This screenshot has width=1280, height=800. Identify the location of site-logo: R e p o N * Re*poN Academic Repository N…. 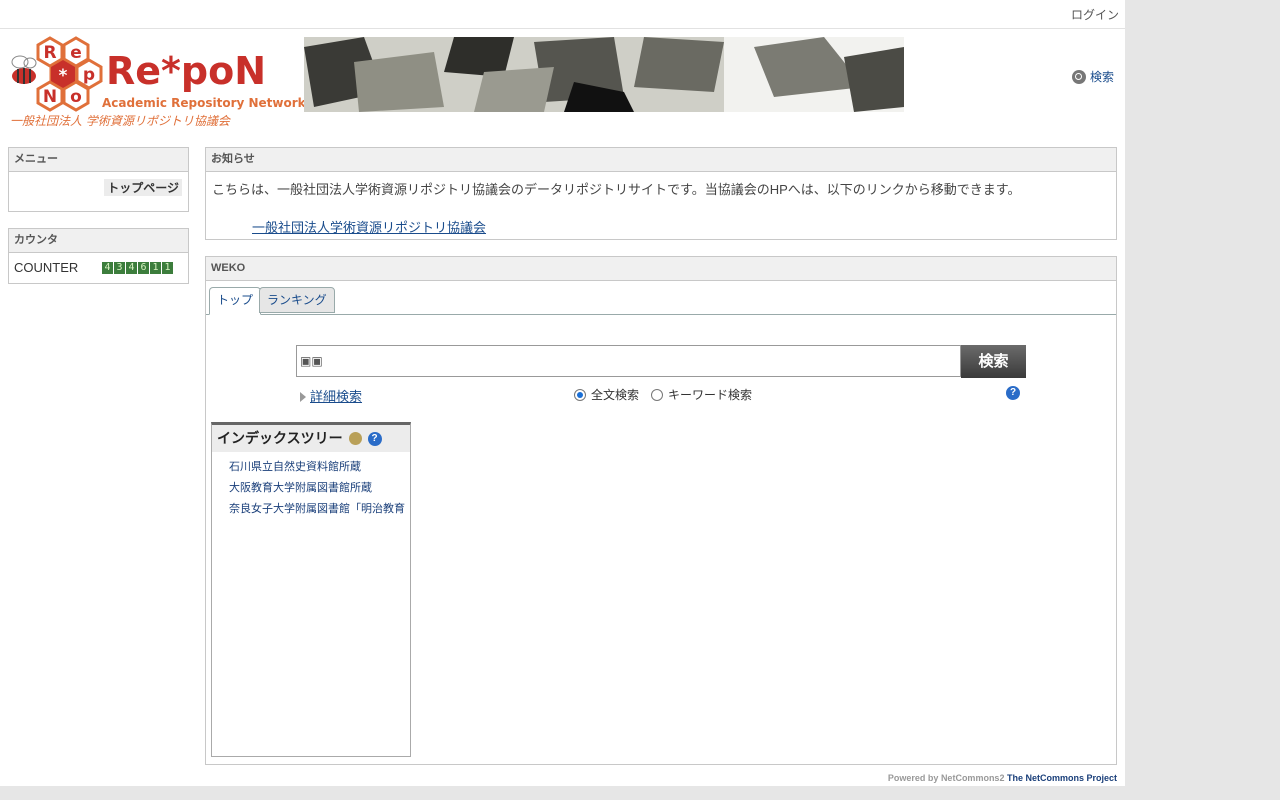
(156, 83).